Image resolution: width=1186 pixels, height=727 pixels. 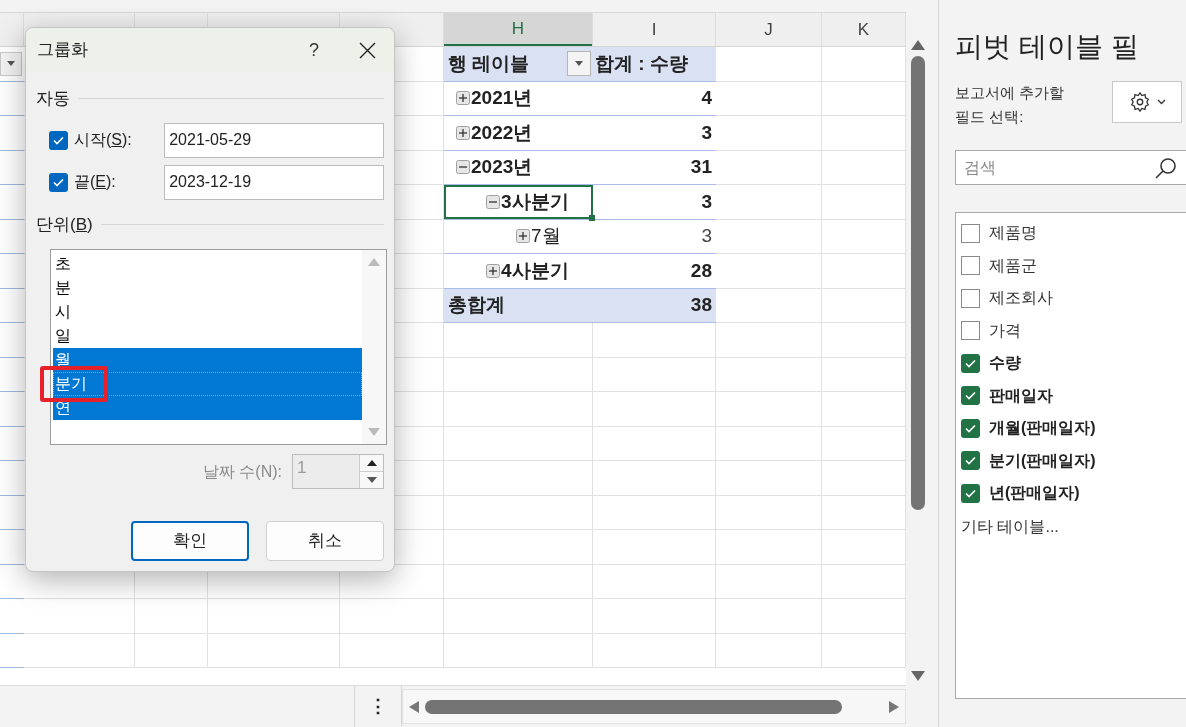 I want to click on field-name: 년(판매일자), so click(x=1034, y=493).